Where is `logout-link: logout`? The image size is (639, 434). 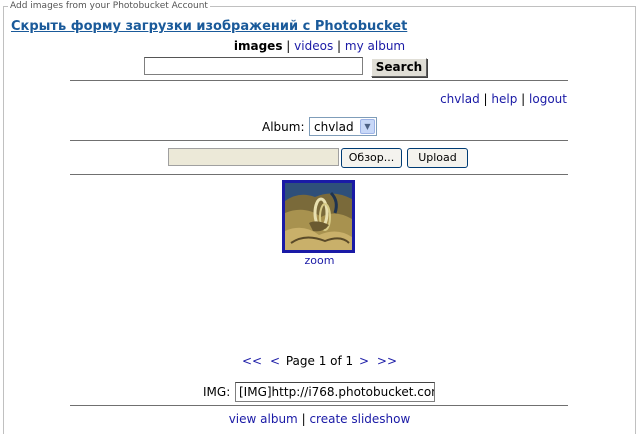 logout-link: logout is located at coordinates (548, 99).